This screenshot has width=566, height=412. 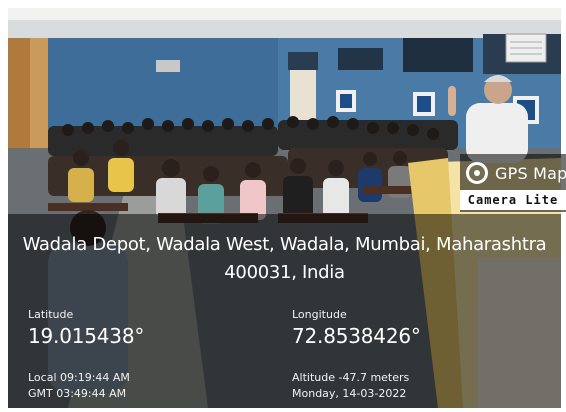 What do you see at coordinates (349, 393) in the screenshot?
I see `date-text: Monday, 14-03-2022` at bounding box center [349, 393].